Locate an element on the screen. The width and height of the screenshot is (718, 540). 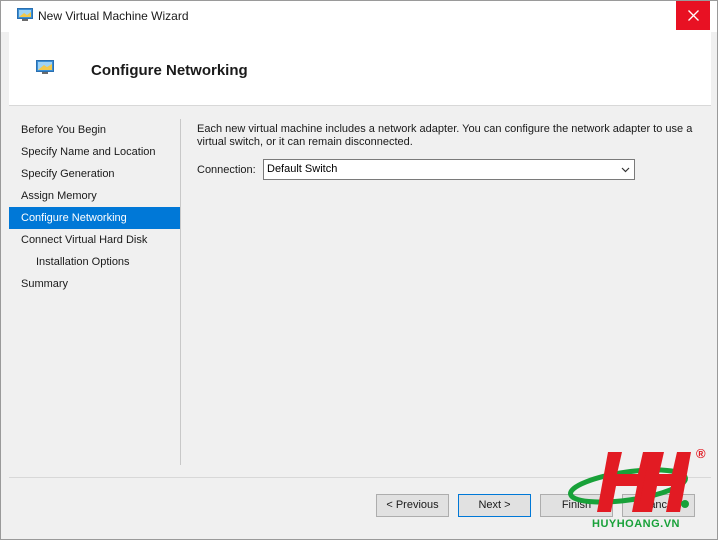
chevron-down-icon is located at coordinates (625, 170).